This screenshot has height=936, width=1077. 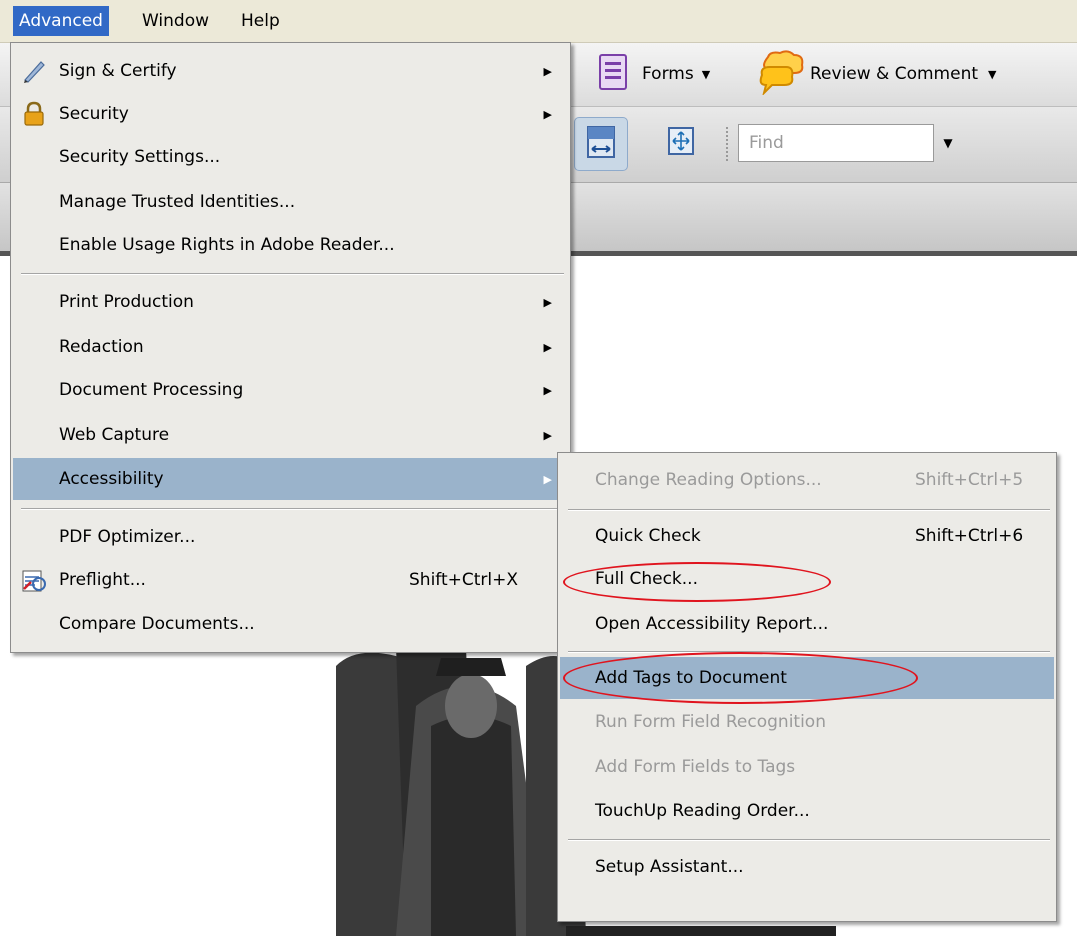 I want to click on find-input: Find, so click(x=836, y=143).